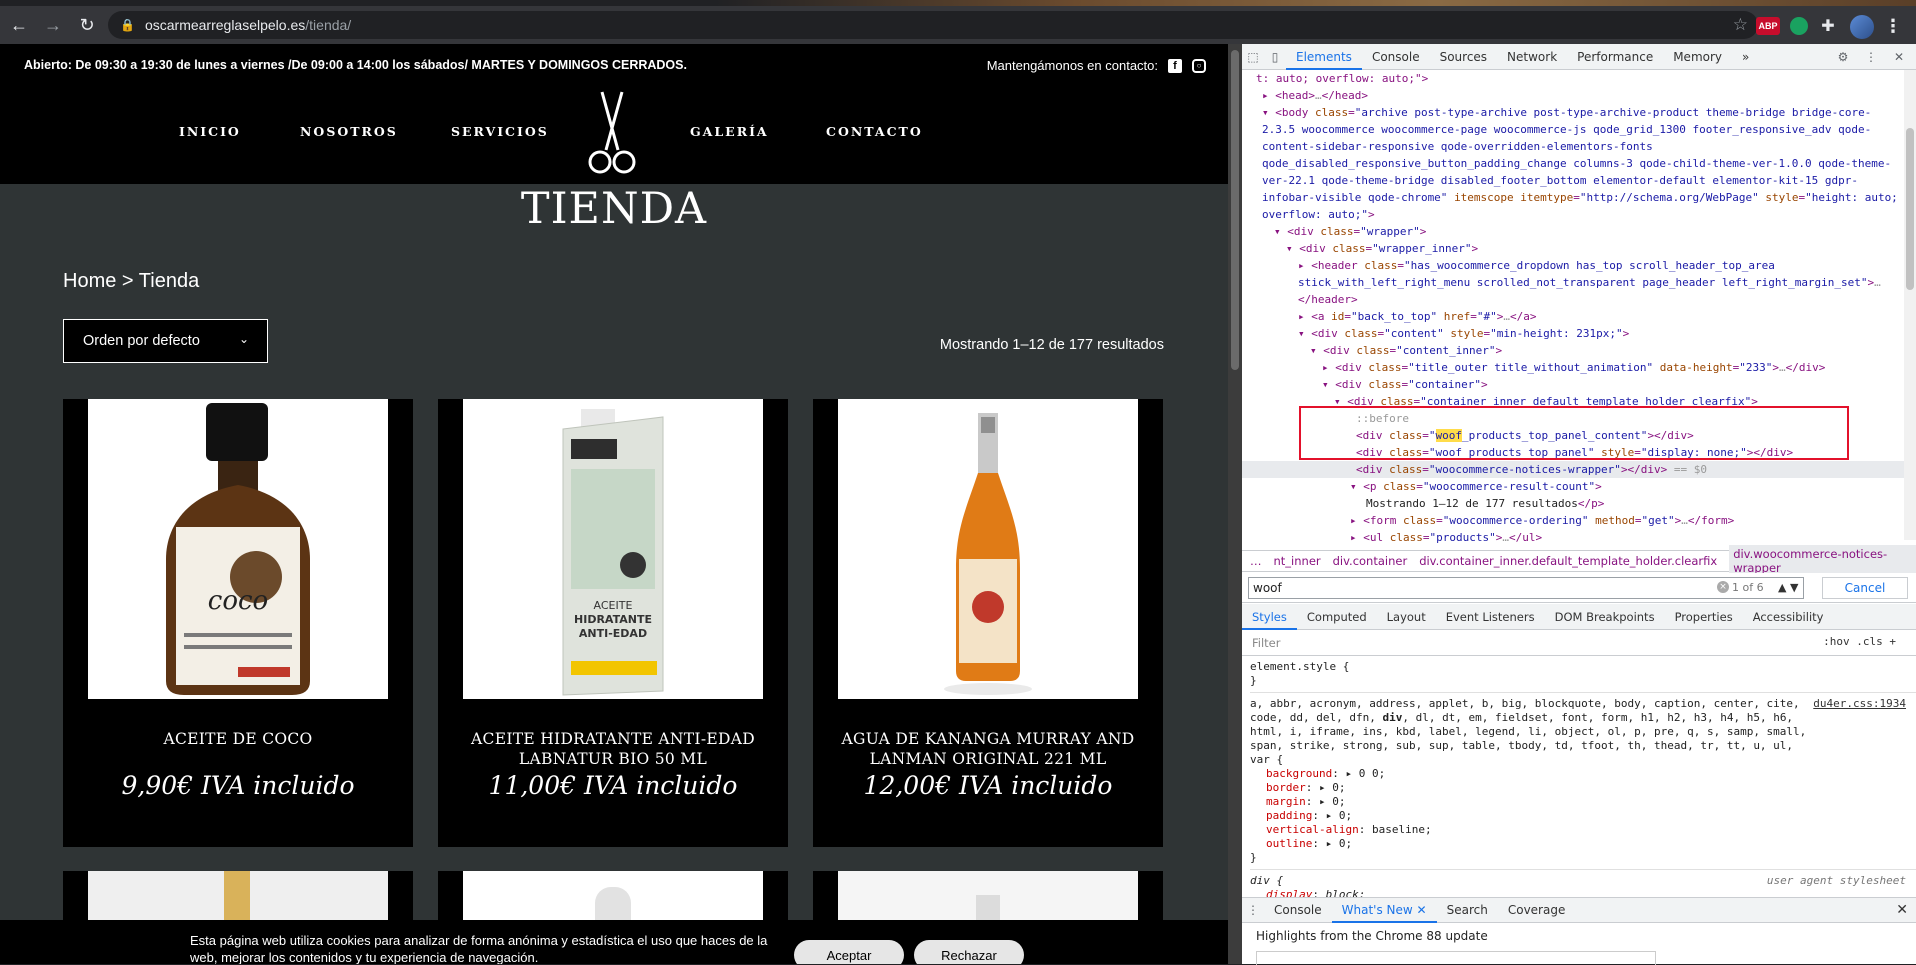 The width and height of the screenshot is (1916, 965). Describe the element at coordinates (1859, 704) in the screenshot. I see `css-source-link: du4er.css:1934` at that location.